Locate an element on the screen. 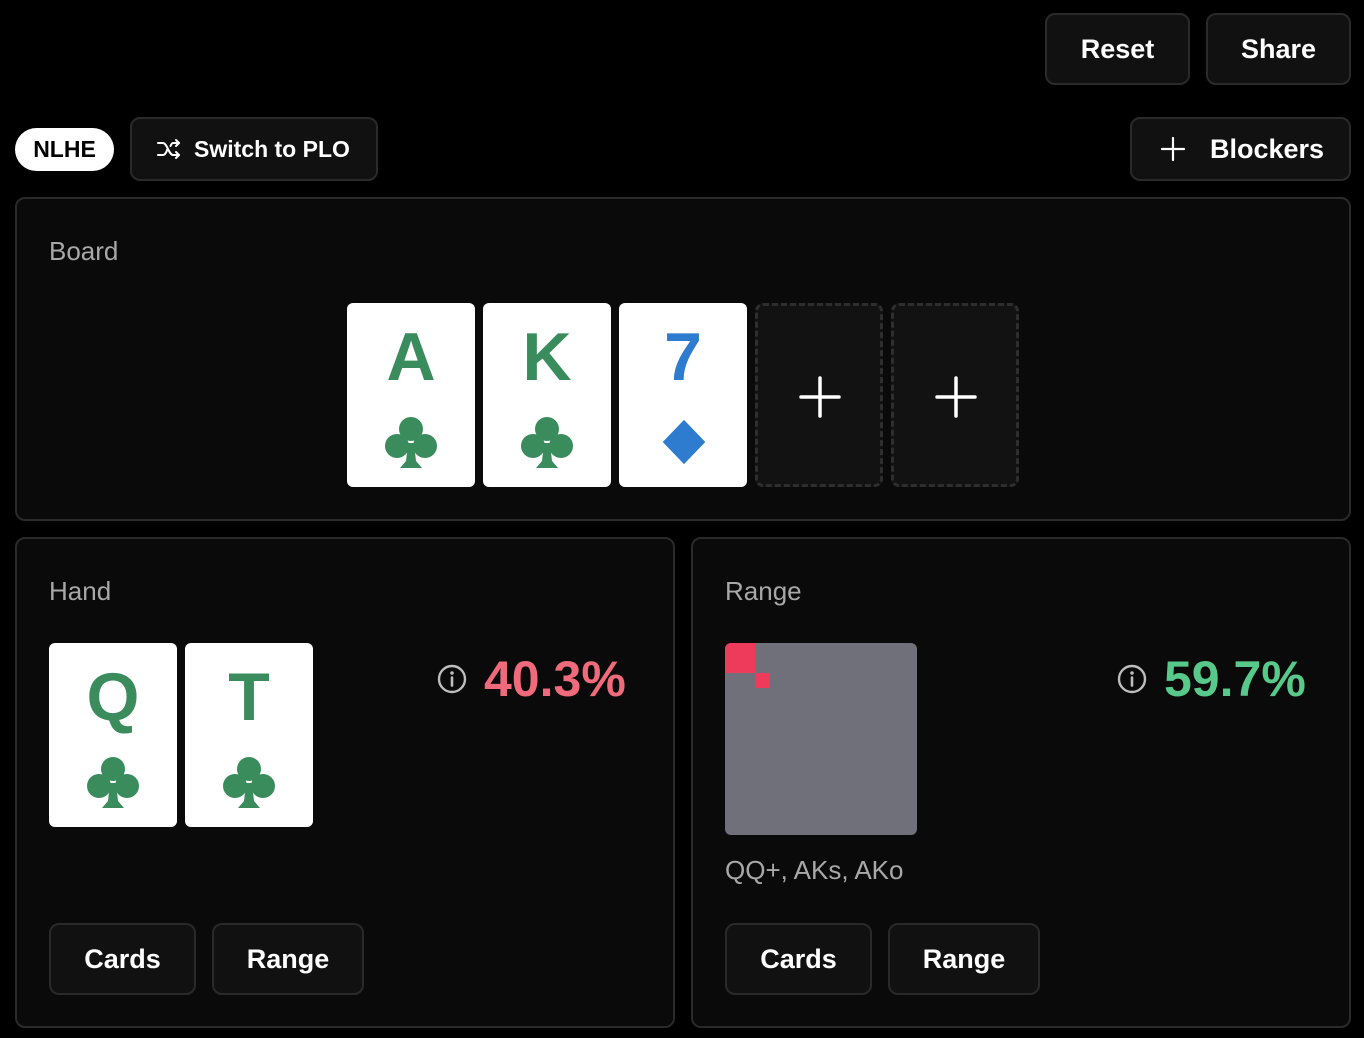 Image resolution: width=1364 pixels, height=1038 pixels. board-empty-slot-river is located at coordinates (955, 395).